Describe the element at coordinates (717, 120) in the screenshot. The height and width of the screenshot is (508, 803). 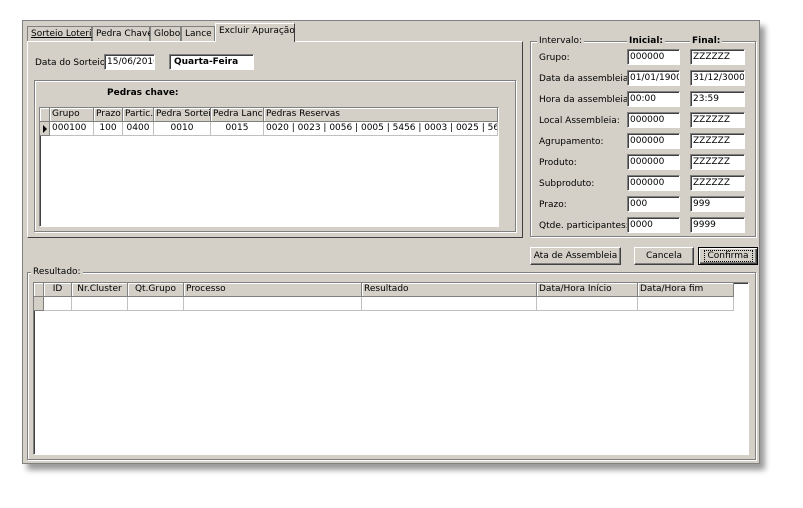
I see `local-assembleia-final-field: ZZZZZZ` at that location.